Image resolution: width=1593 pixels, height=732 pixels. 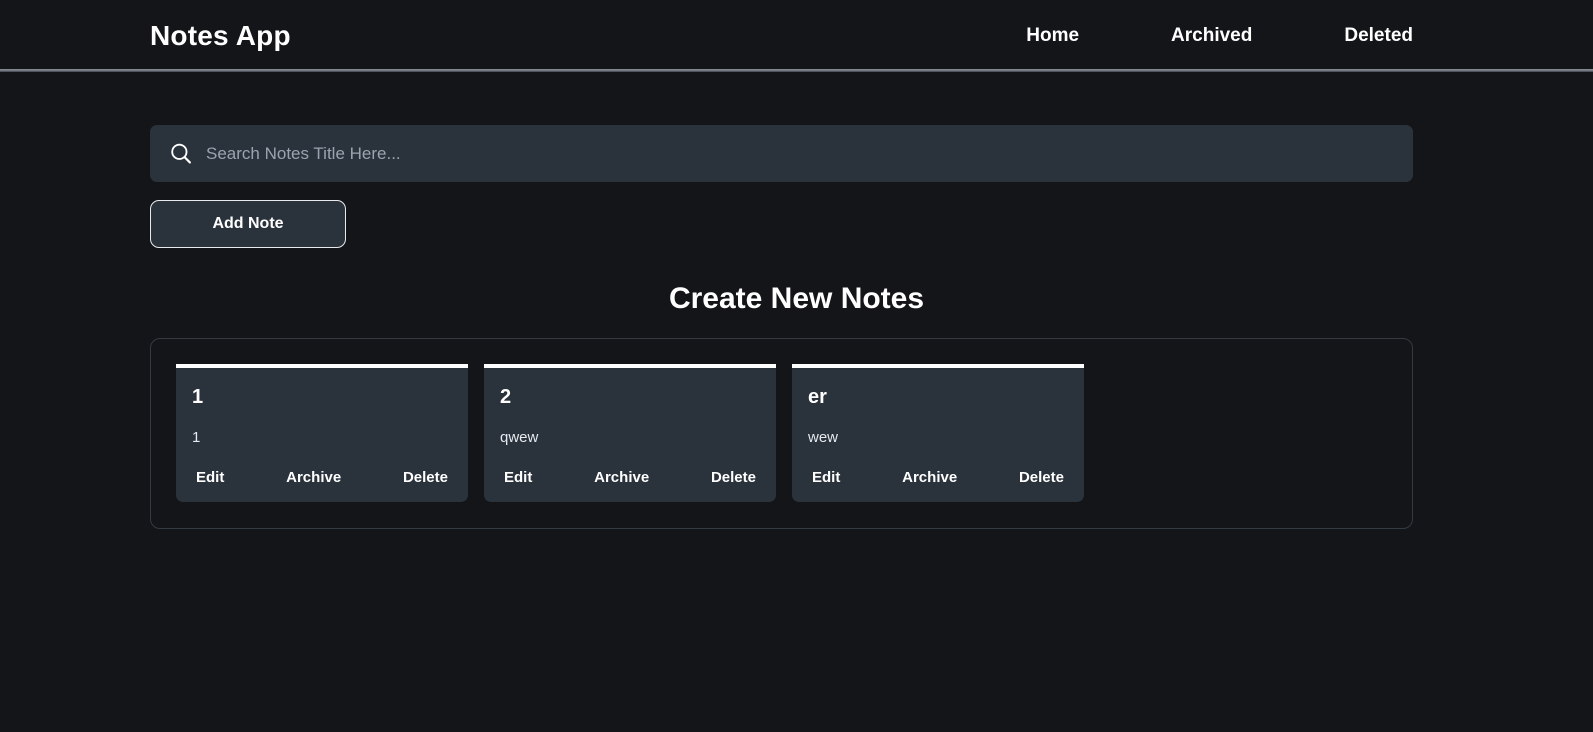 I want to click on note-title: 1, so click(x=198, y=397).